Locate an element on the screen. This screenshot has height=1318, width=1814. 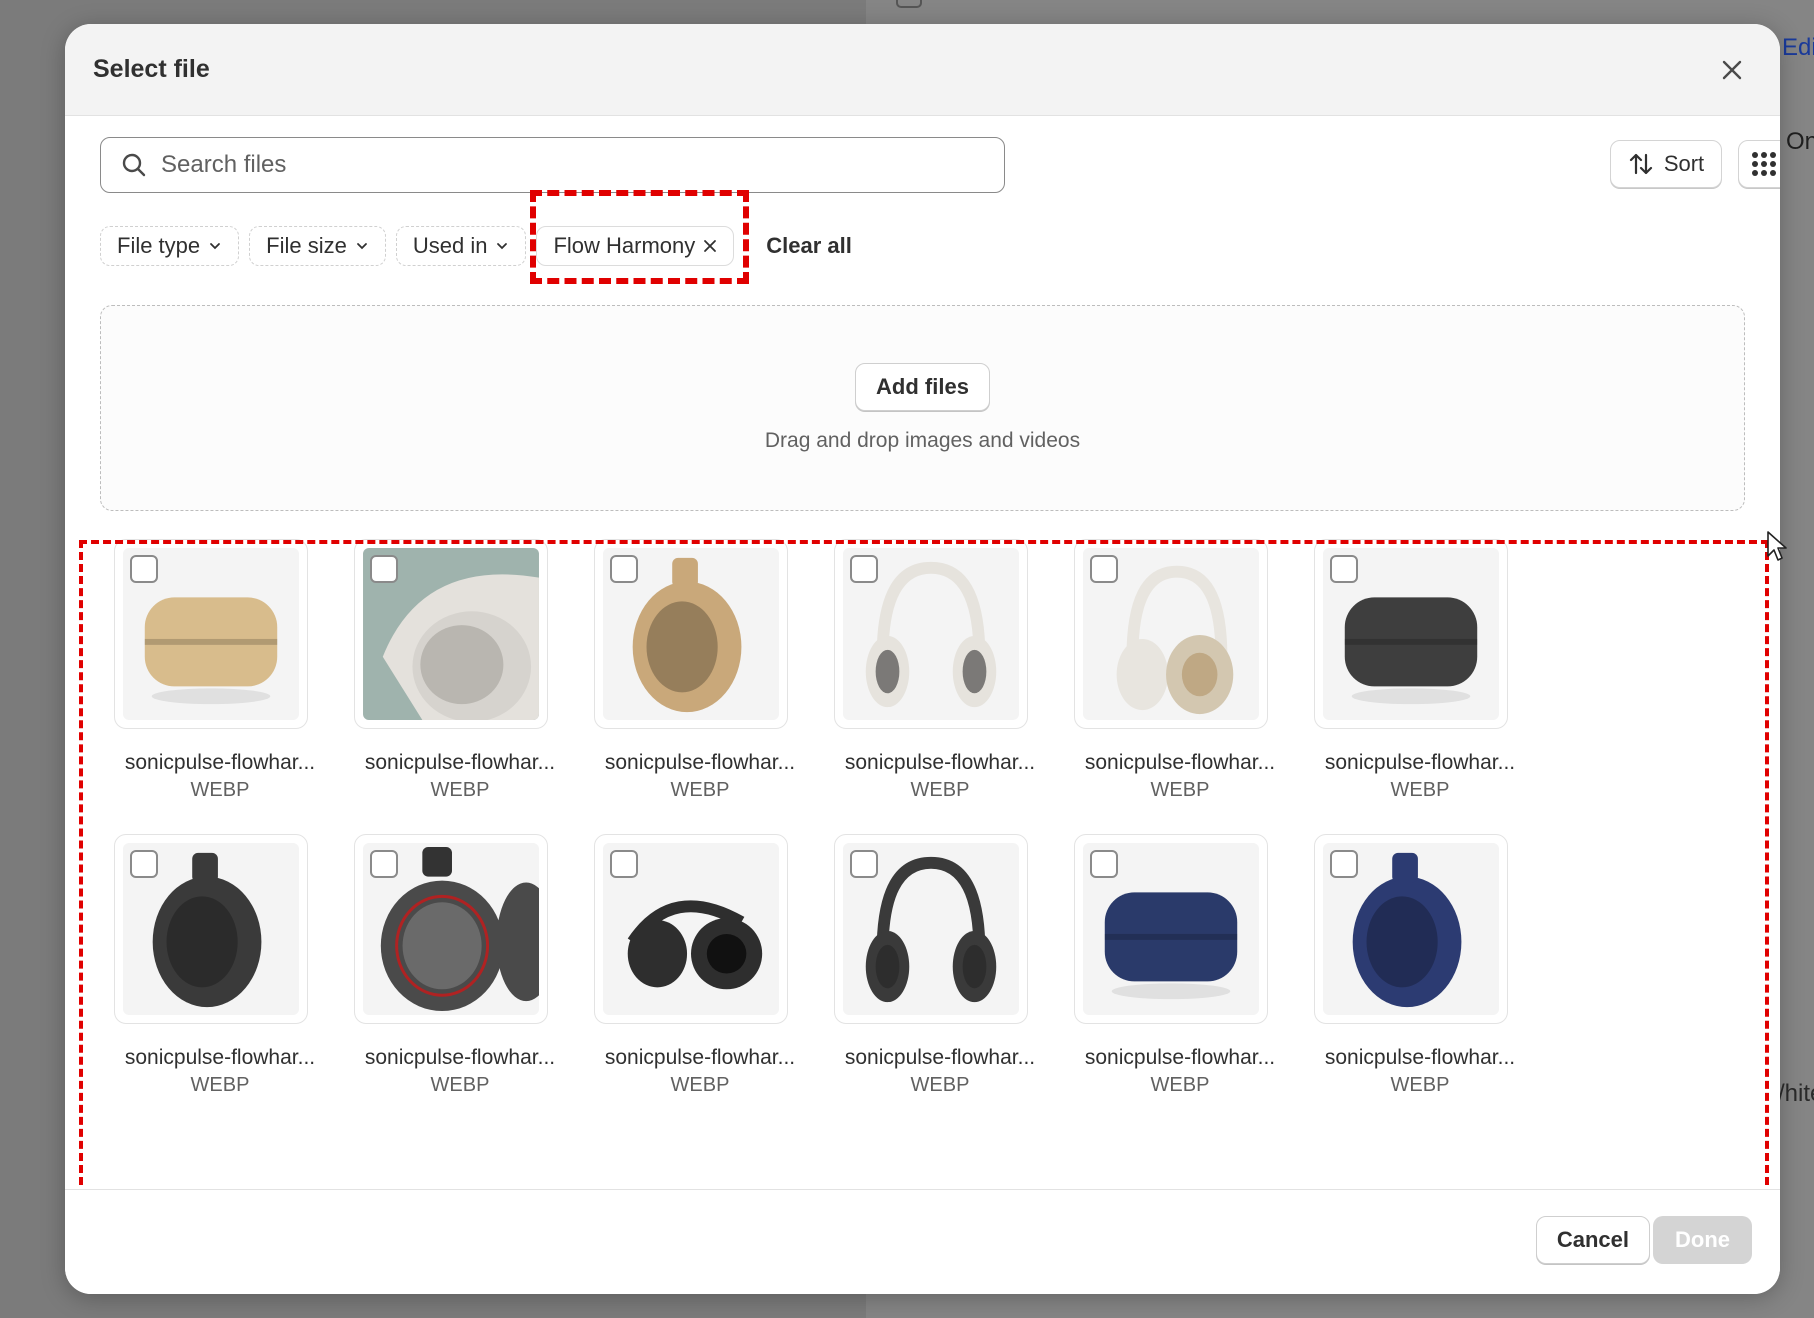
background-text: On is located at coordinates (1800, 141).